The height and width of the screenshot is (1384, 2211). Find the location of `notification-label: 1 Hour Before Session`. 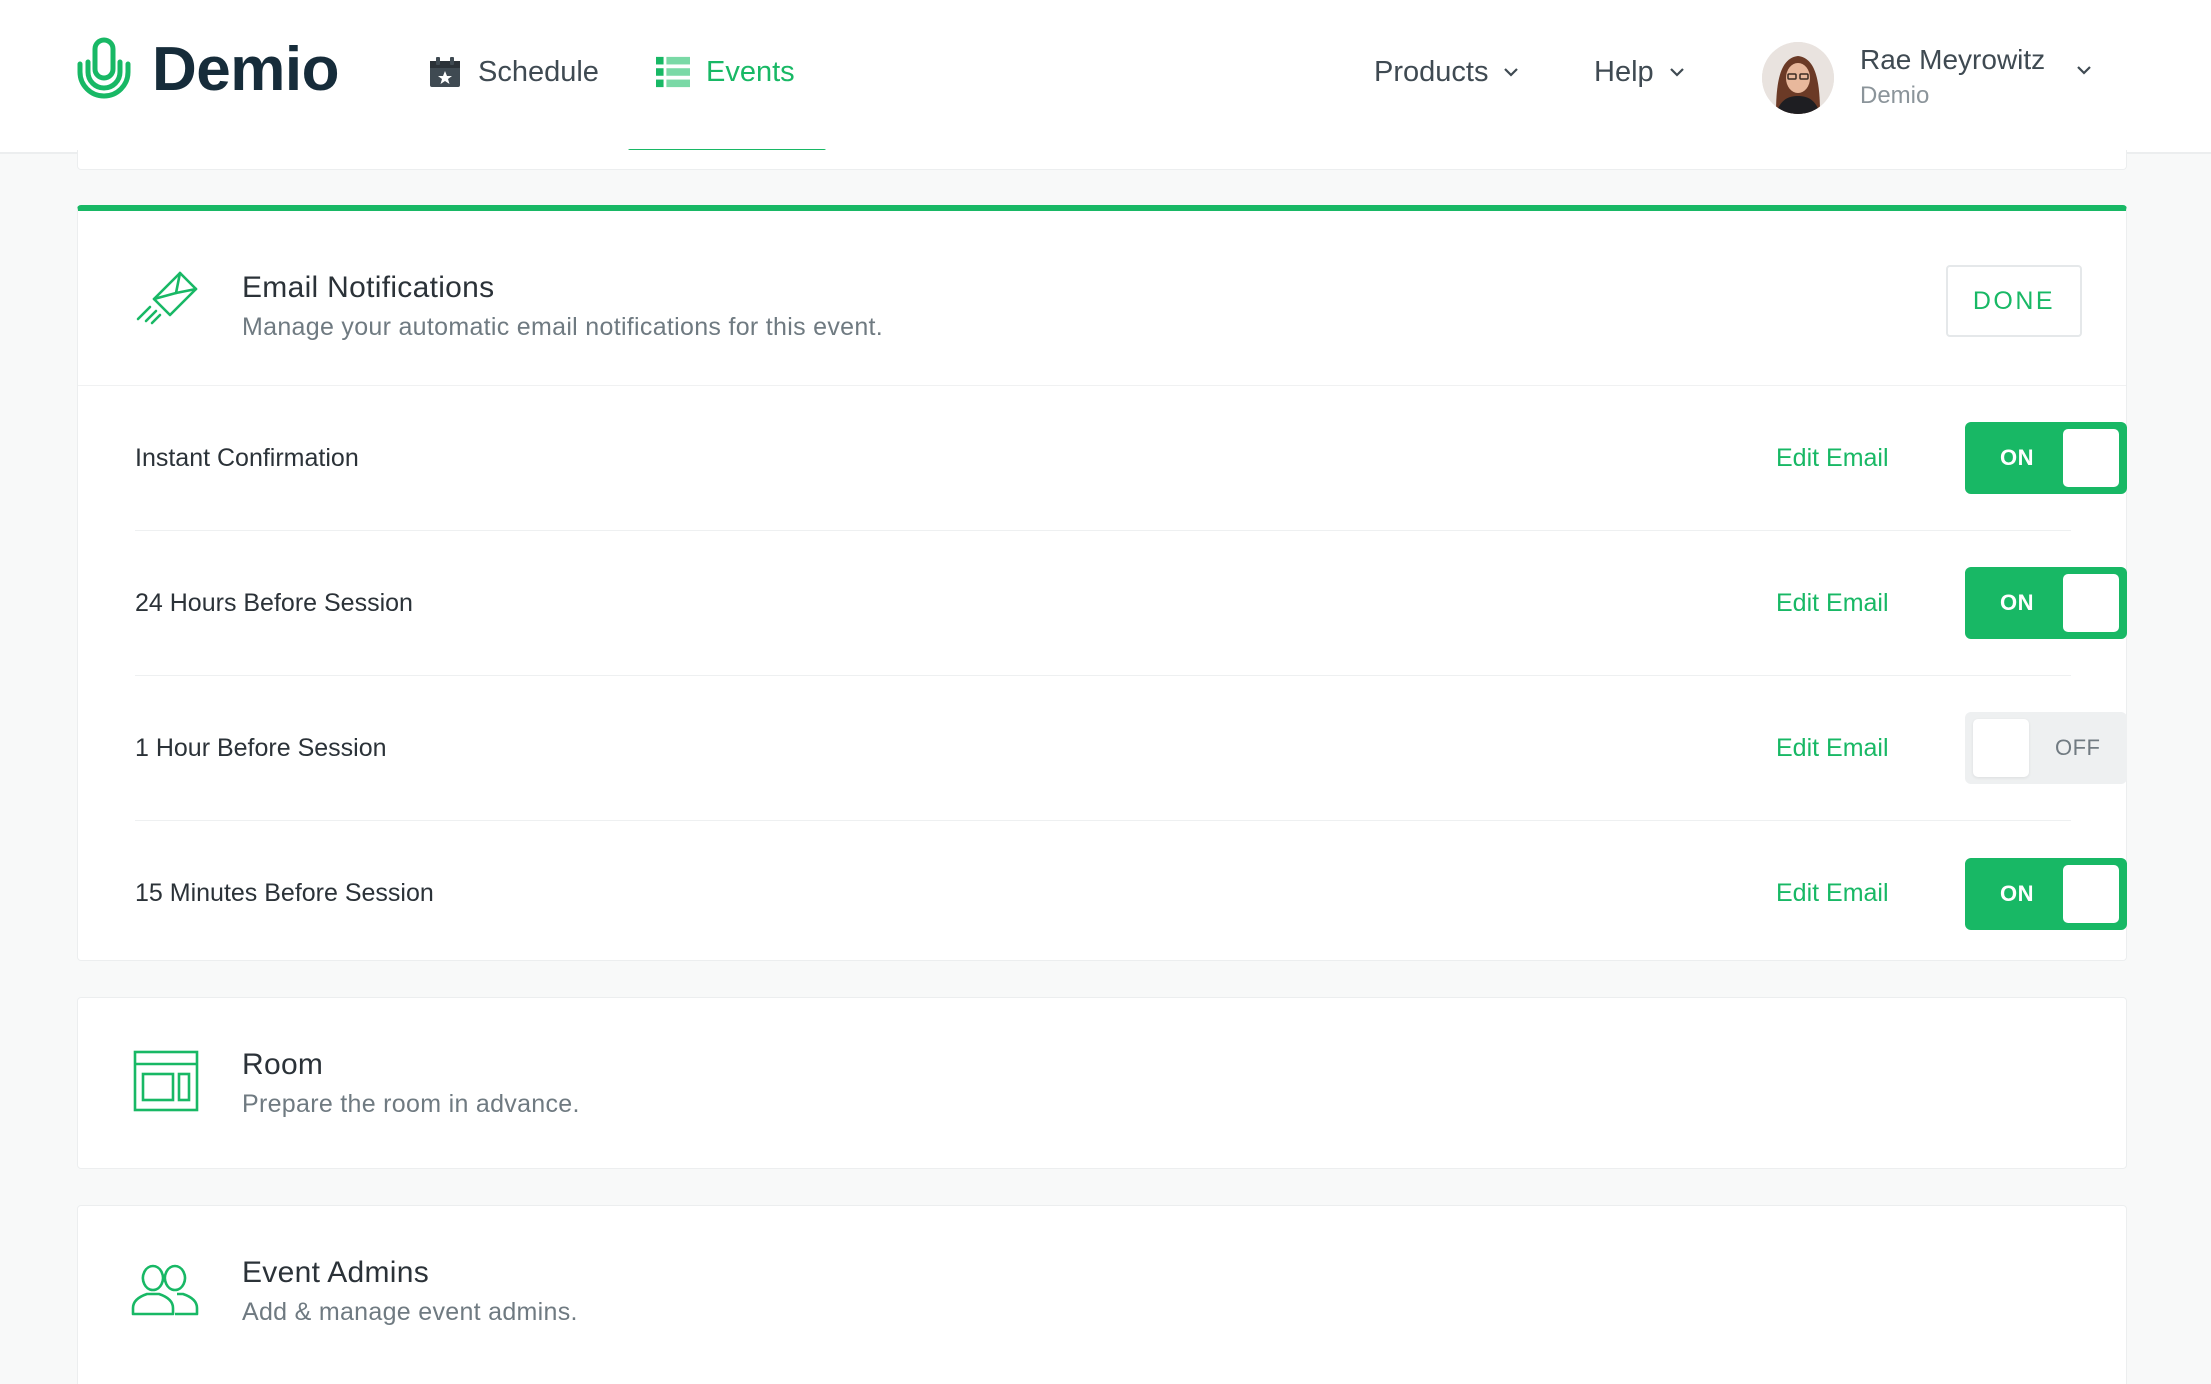

notification-label: 1 Hour Before Session is located at coordinates (261, 747).